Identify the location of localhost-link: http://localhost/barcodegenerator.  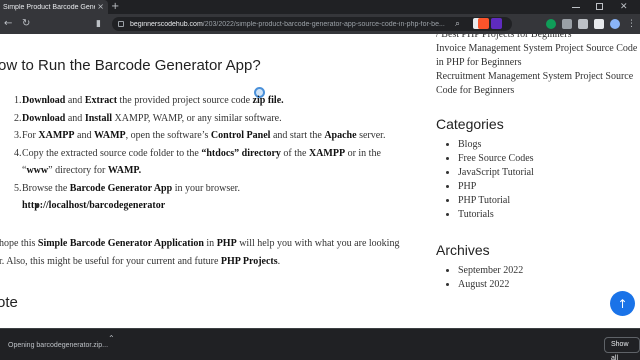
(214, 205).